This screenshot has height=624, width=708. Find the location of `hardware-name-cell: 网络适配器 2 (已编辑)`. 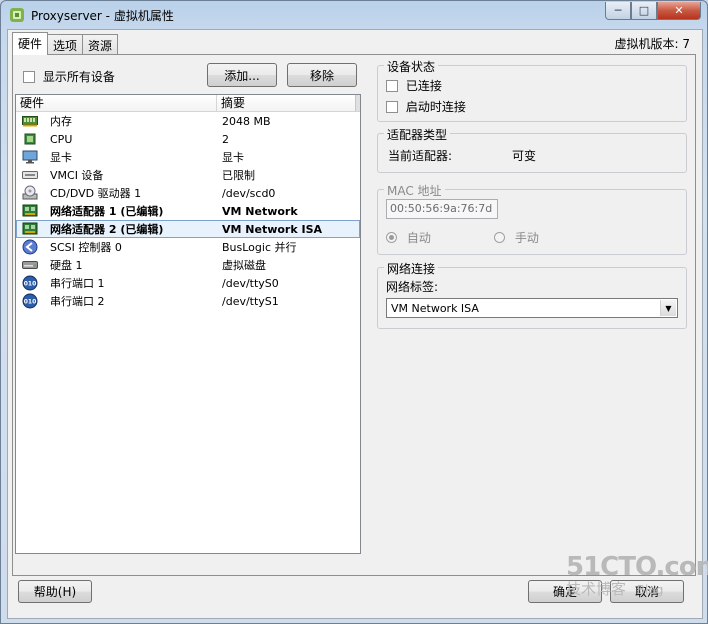

hardware-name-cell: 网络适配器 2 (已编辑) is located at coordinates (116, 229).